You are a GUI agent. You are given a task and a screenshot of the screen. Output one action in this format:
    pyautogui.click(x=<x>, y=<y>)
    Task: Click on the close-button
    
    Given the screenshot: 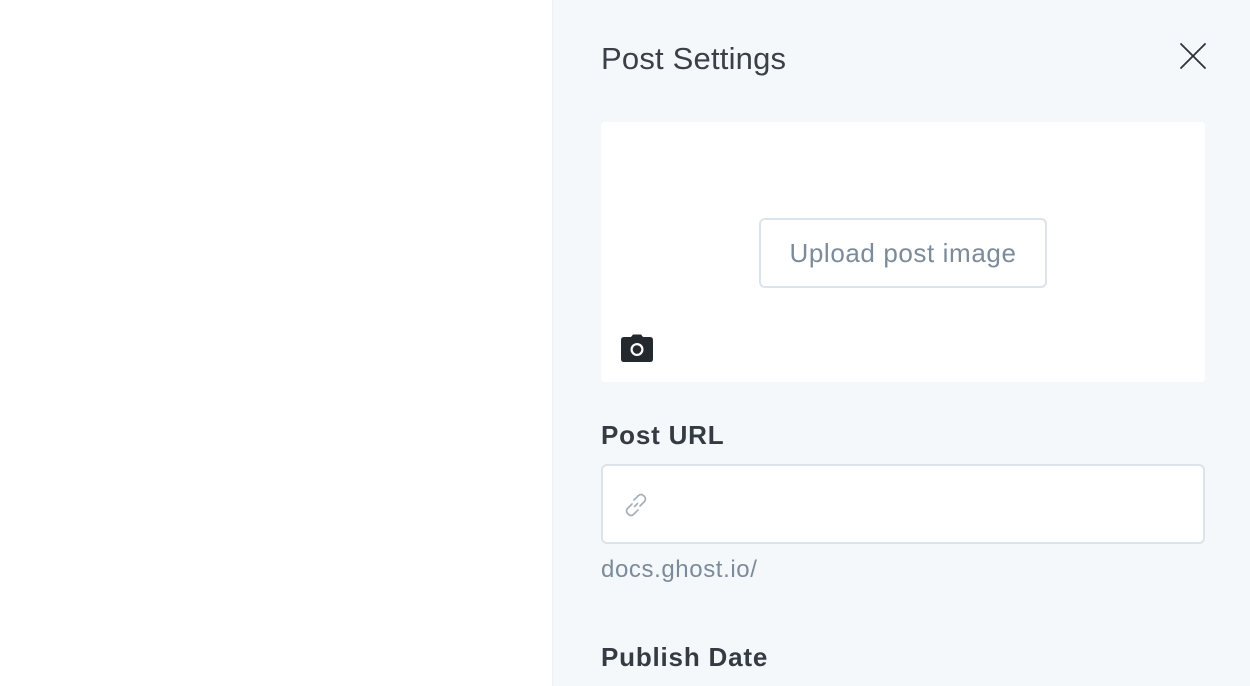 What is the action you would take?
    pyautogui.click(x=1193, y=56)
    